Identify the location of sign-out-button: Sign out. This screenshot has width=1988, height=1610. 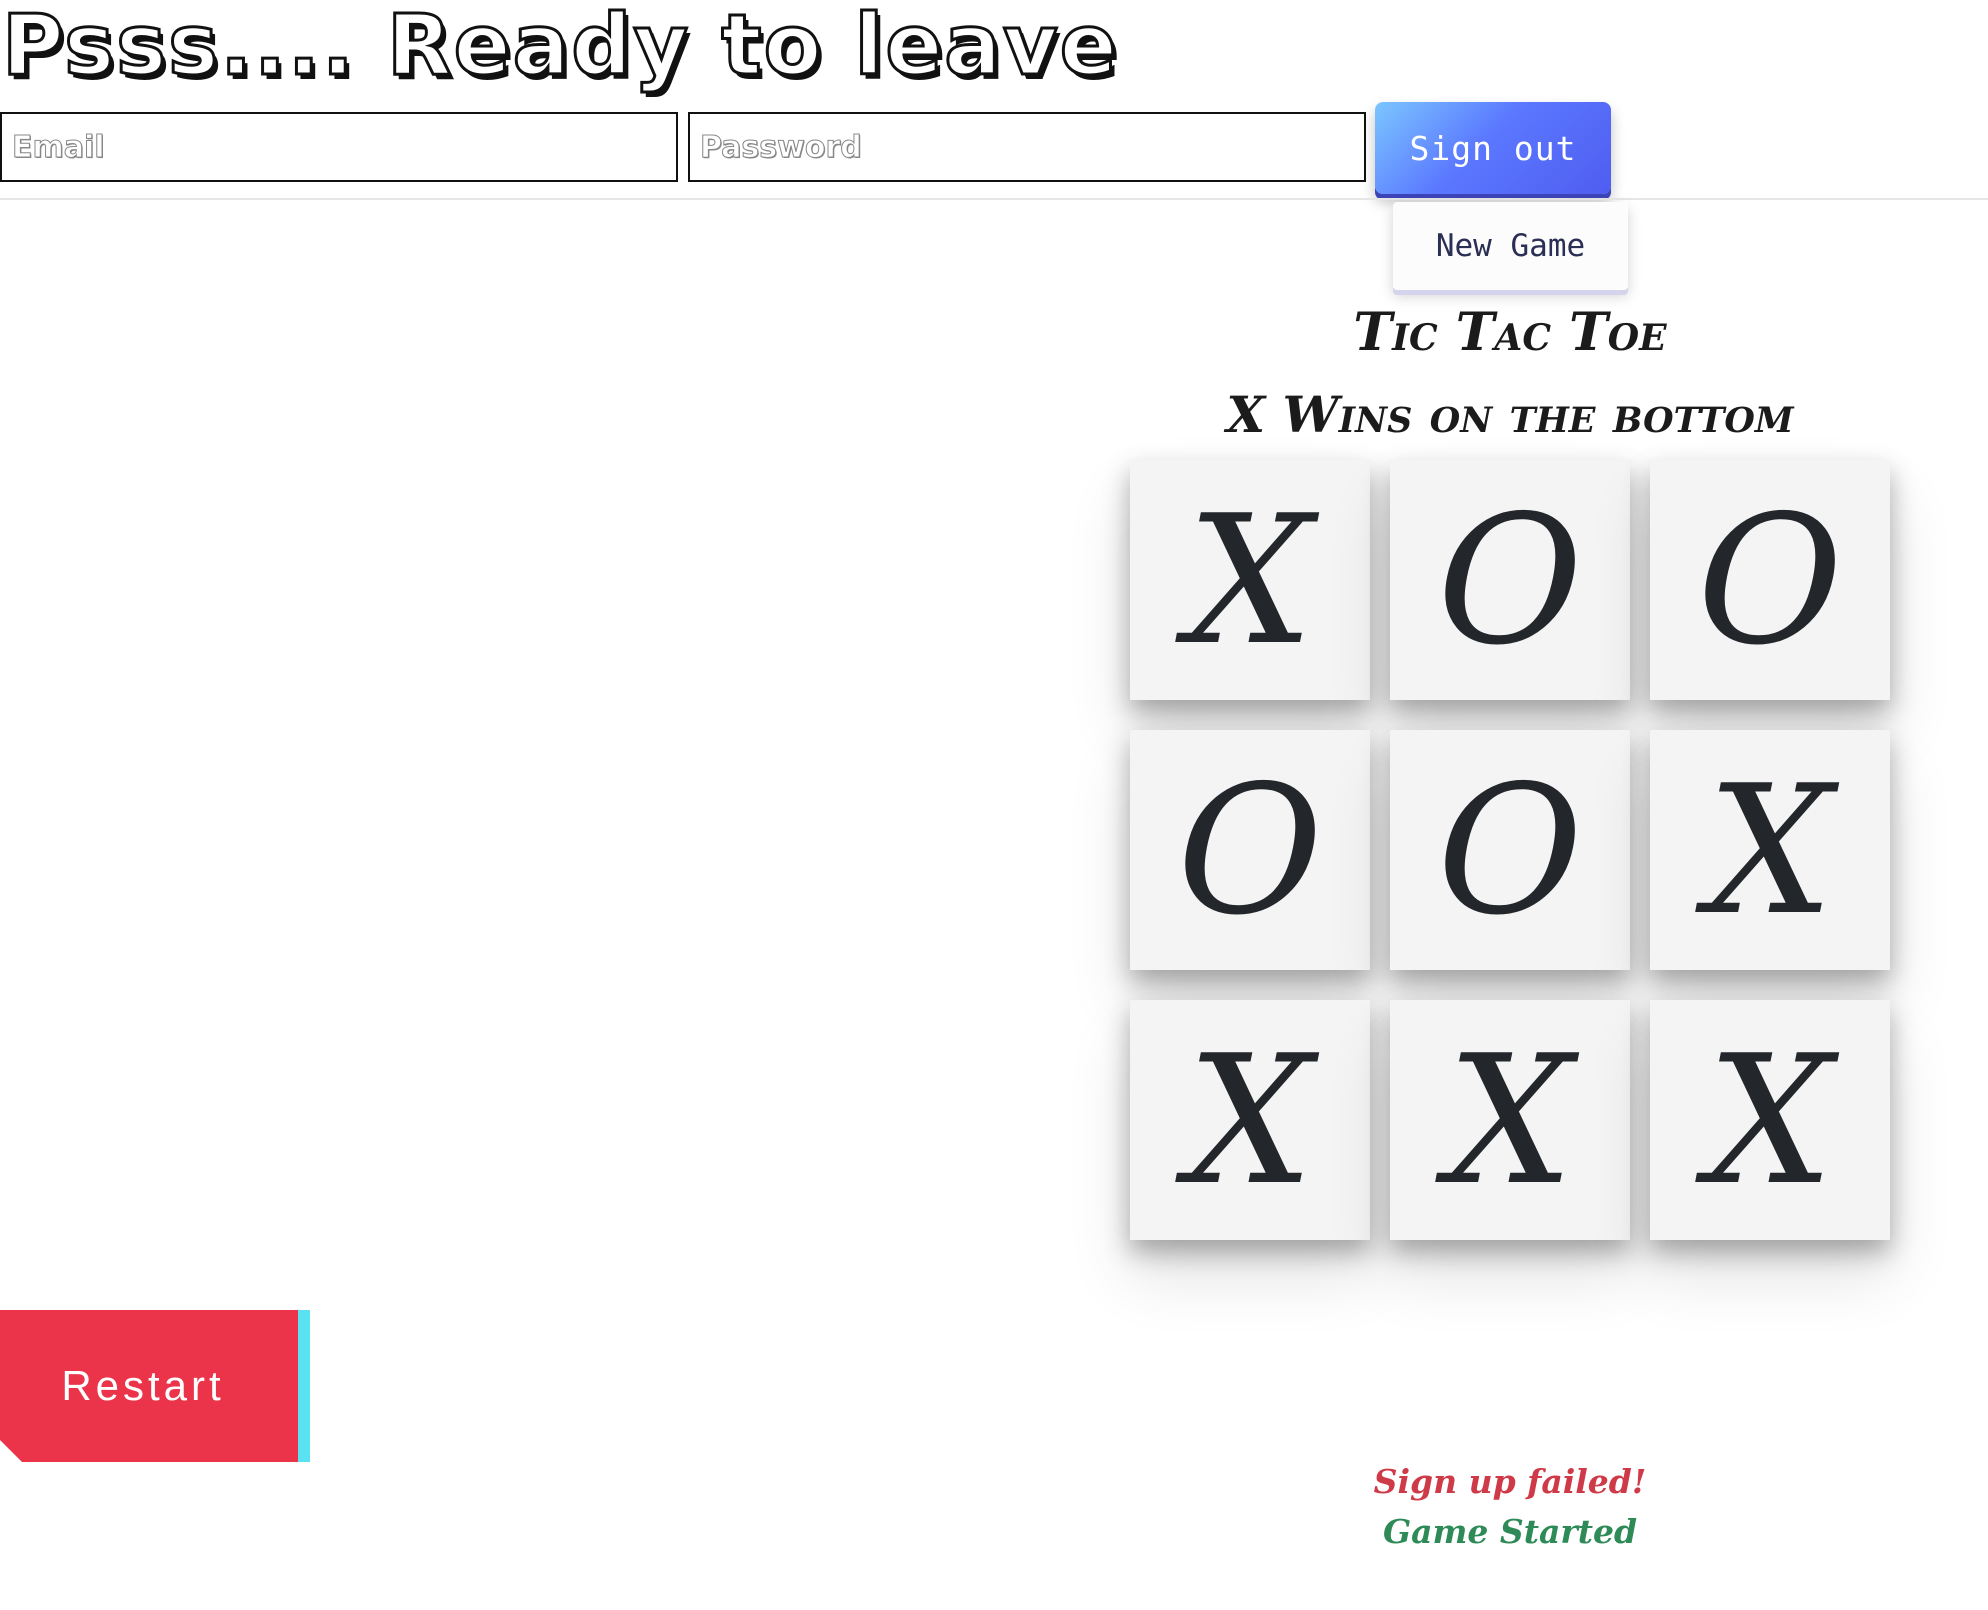
(1493, 148).